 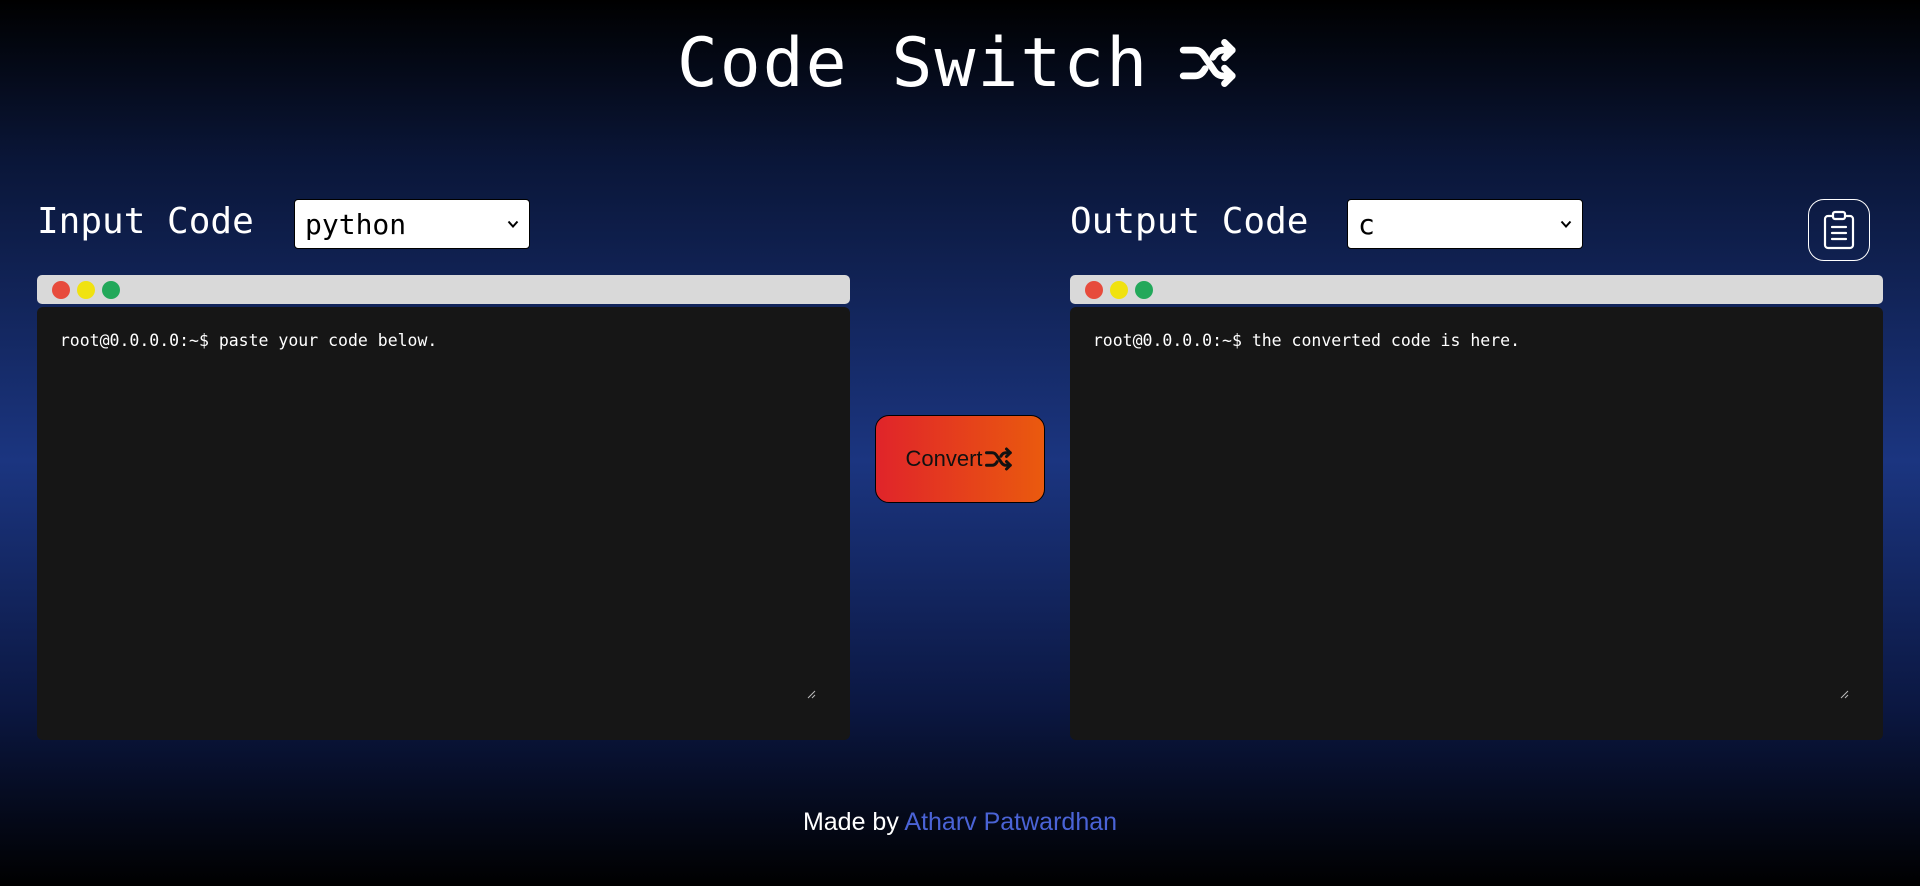 I want to click on input-terminal-titlebar, so click(x=443, y=289).